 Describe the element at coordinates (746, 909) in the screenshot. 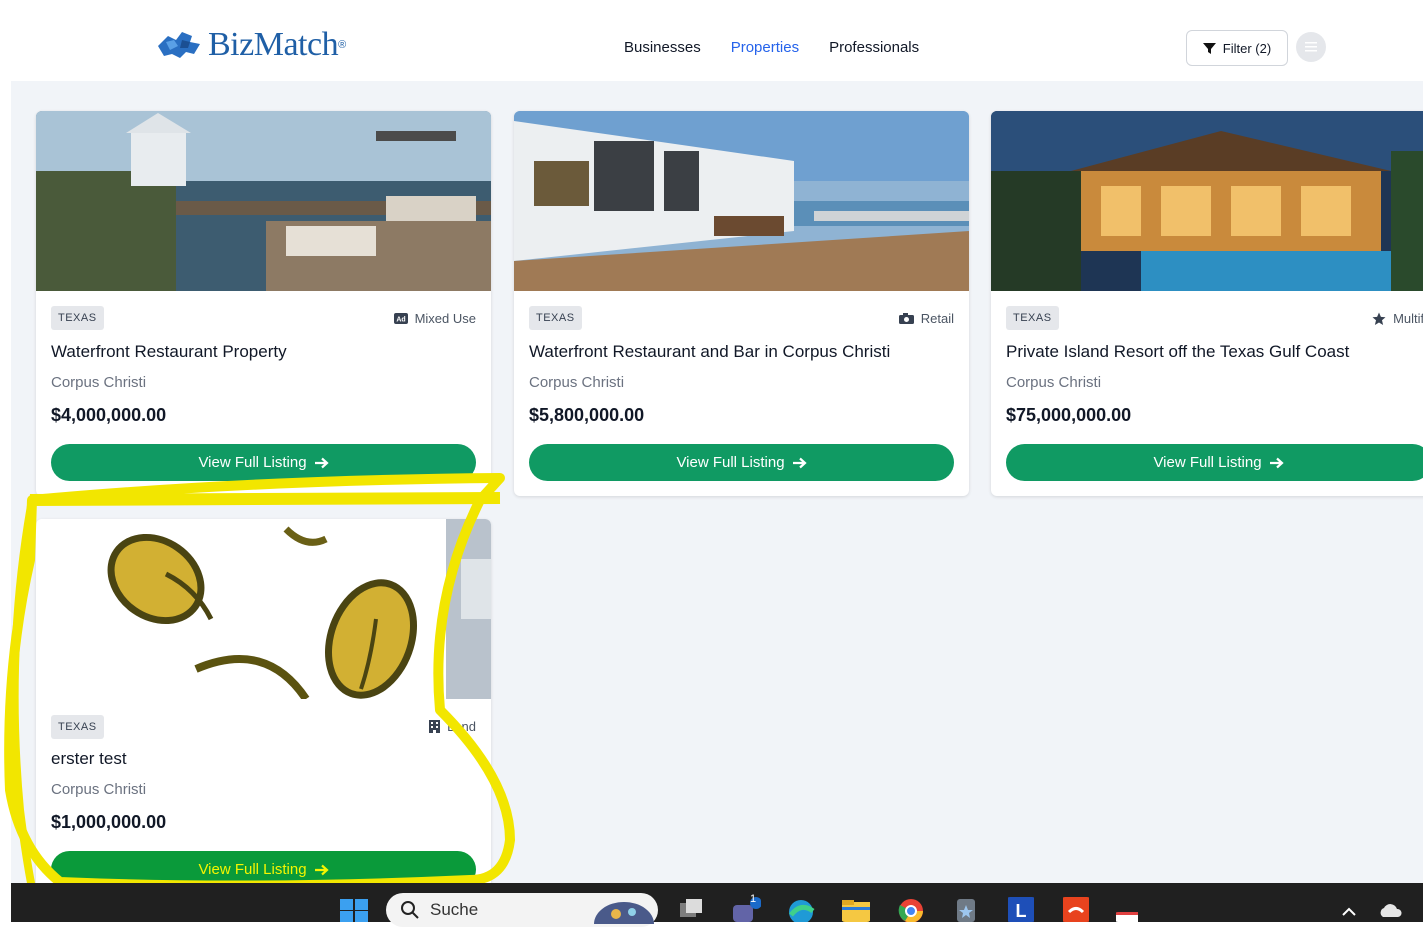

I see `teams-icon` at that location.